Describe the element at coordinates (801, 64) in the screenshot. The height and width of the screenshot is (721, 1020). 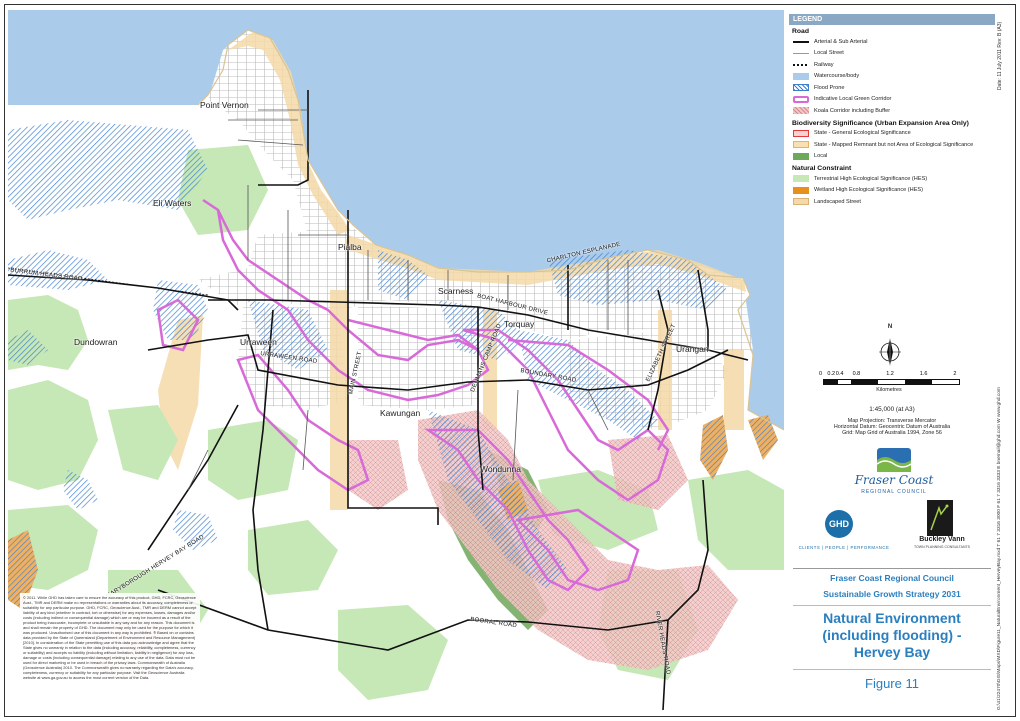
I see `railway-swatch` at that location.